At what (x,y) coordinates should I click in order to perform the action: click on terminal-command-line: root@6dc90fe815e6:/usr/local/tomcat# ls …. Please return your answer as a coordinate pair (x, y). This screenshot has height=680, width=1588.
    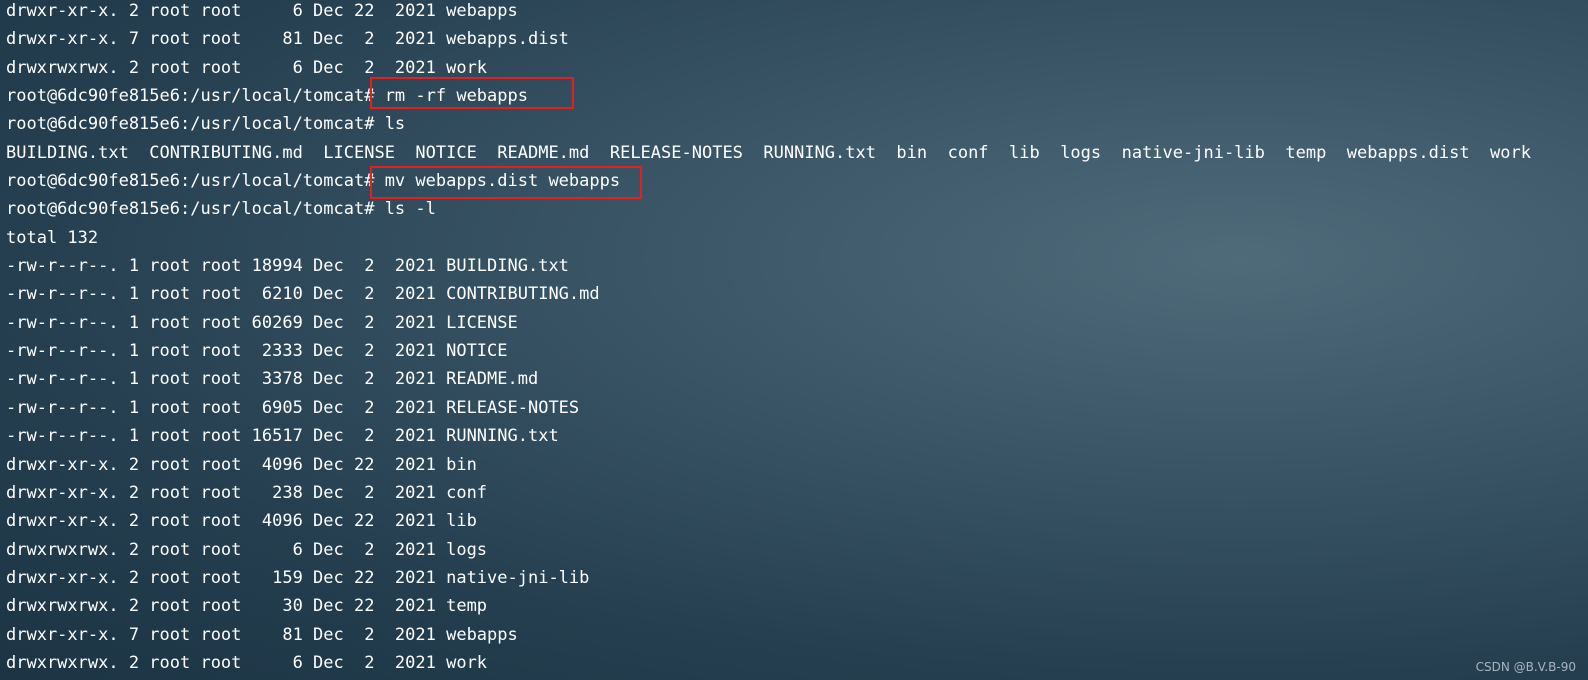
    Looking at the image, I should click on (221, 209).